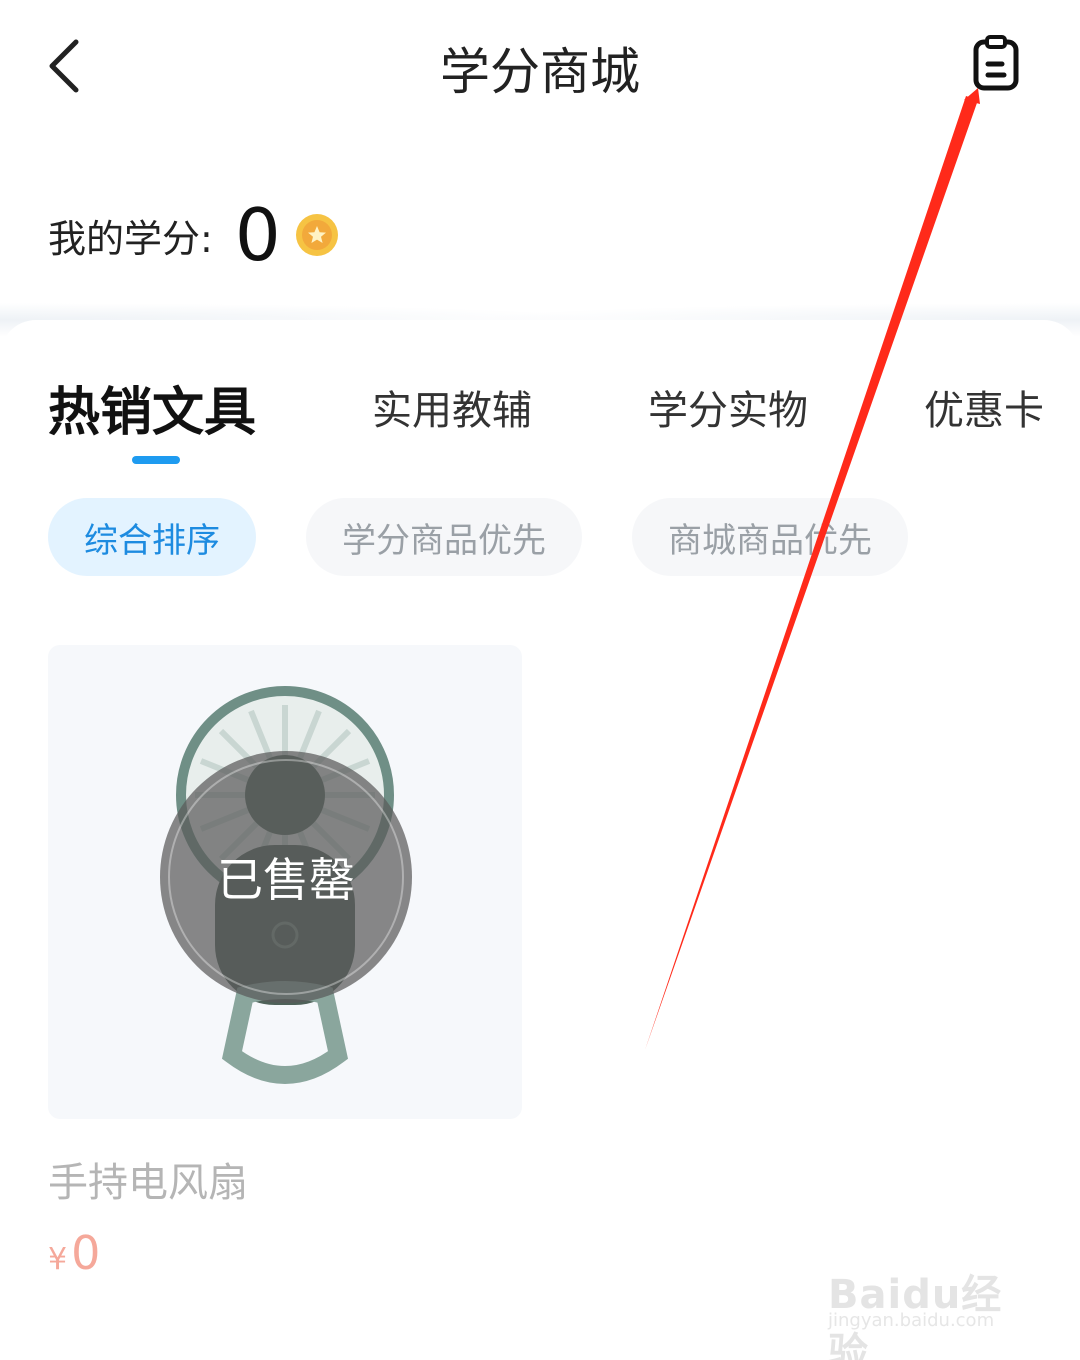  What do you see at coordinates (86, 1253) in the screenshot?
I see `price-value: 0` at bounding box center [86, 1253].